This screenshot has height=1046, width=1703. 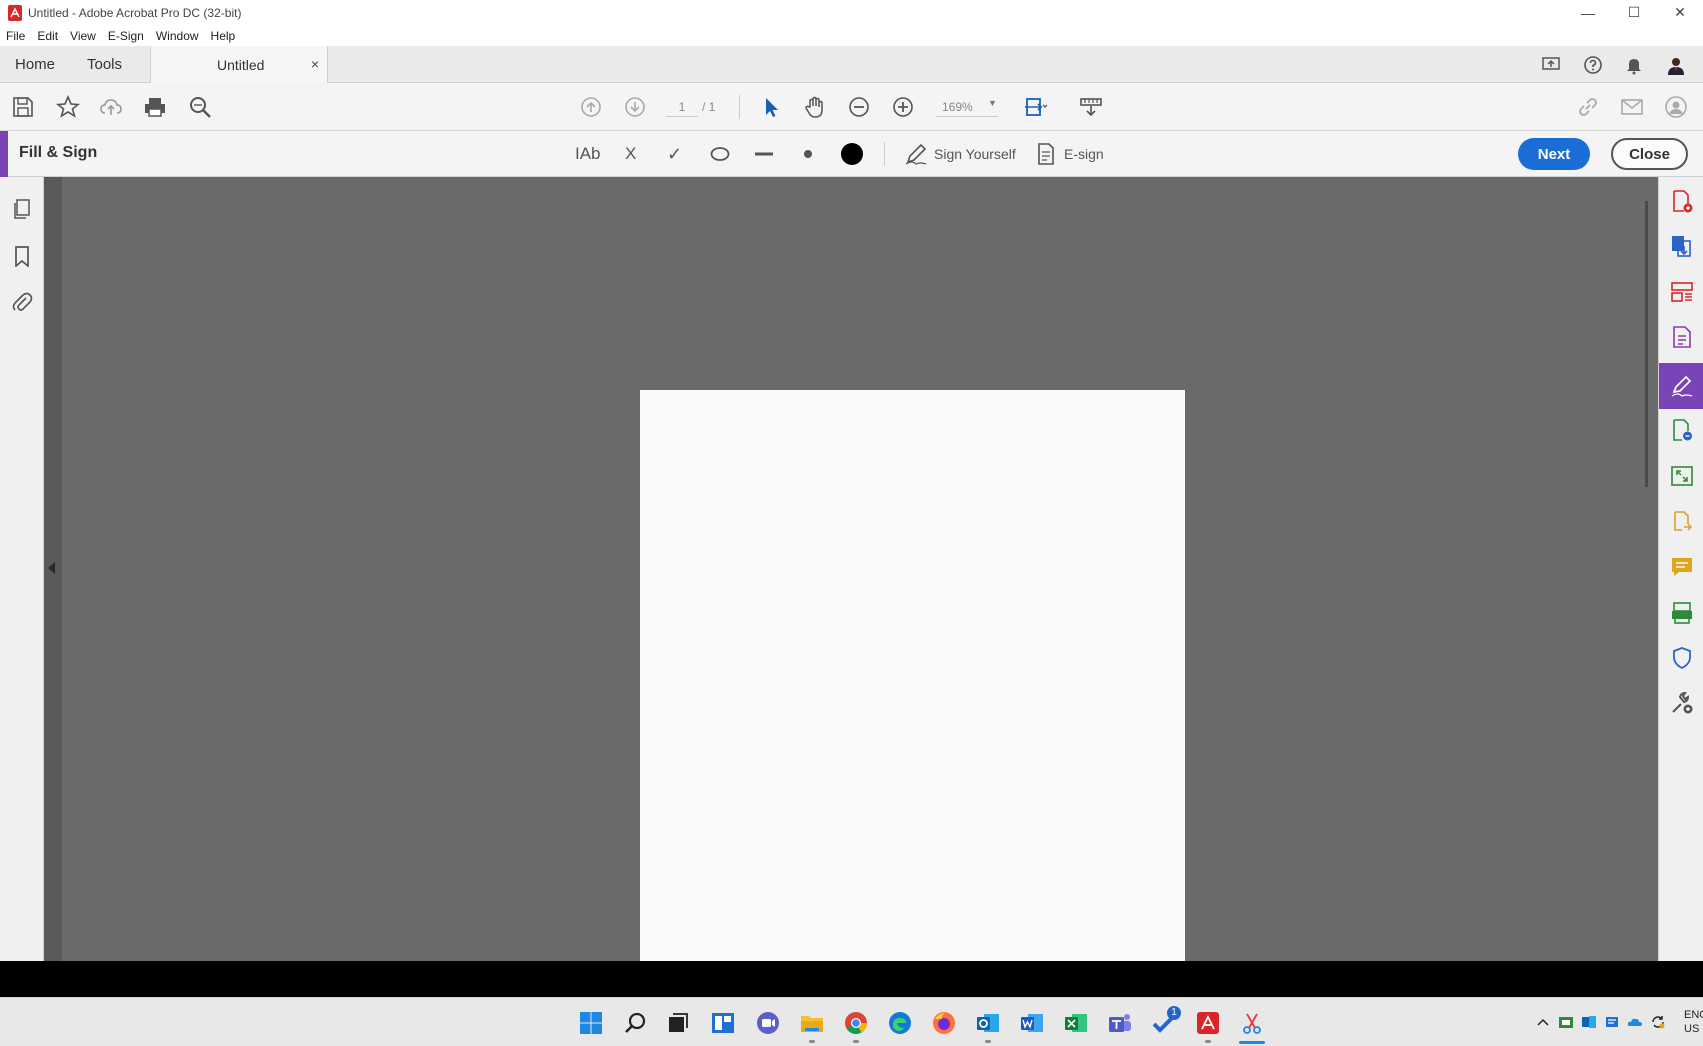 I want to click on link-icon, so click(x=1588, y=107).